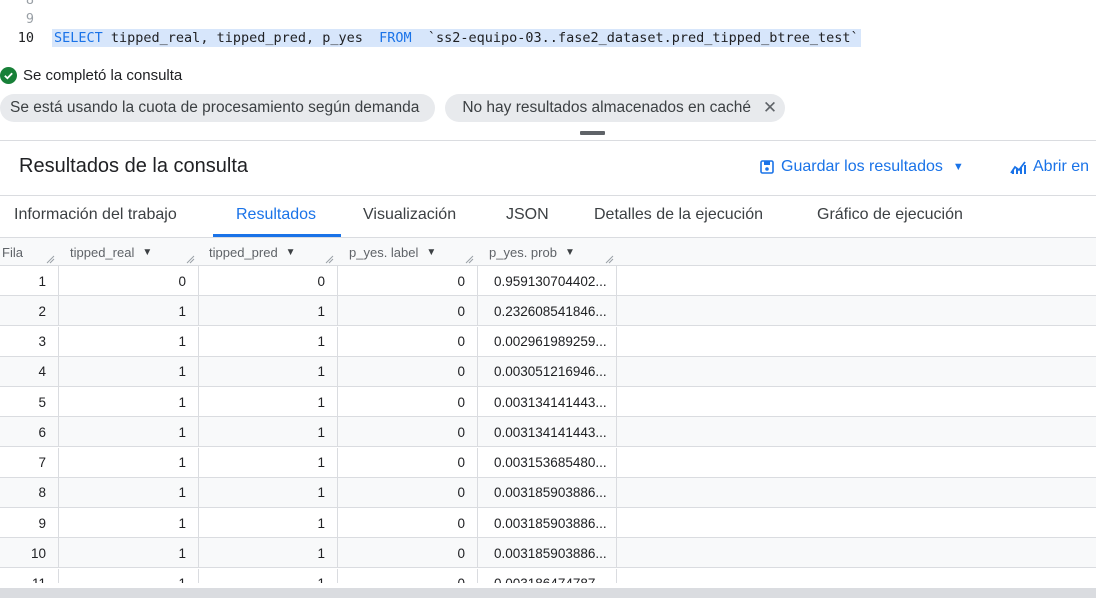 This screenshot has height=598, width=1096. I want to click on column-header-tipped-real: tipped_real ▼, so click(128, 252).